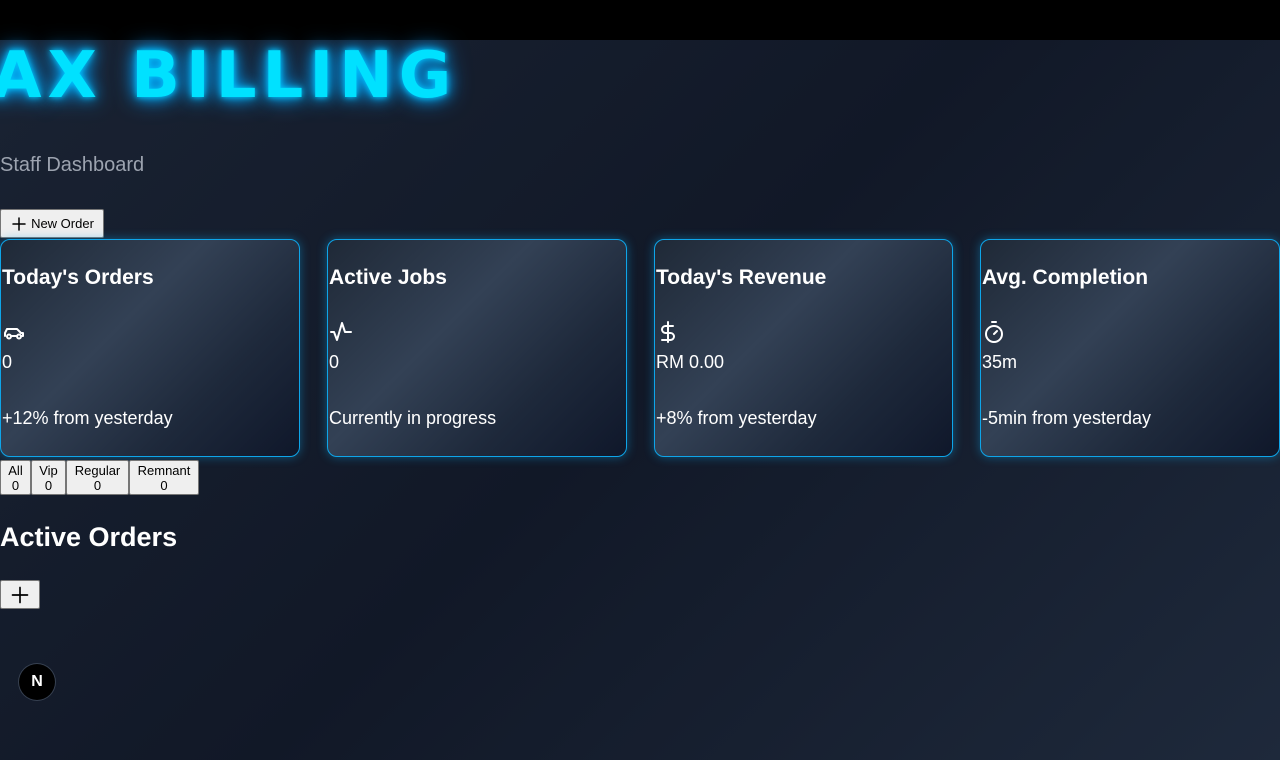 The height and width of the screenshot is (760, 1280). What do you see at coordinates (741, 277) in the screenshot?
I see `stat-card-title: Today's Revenue` at bounding box center [741, 277].